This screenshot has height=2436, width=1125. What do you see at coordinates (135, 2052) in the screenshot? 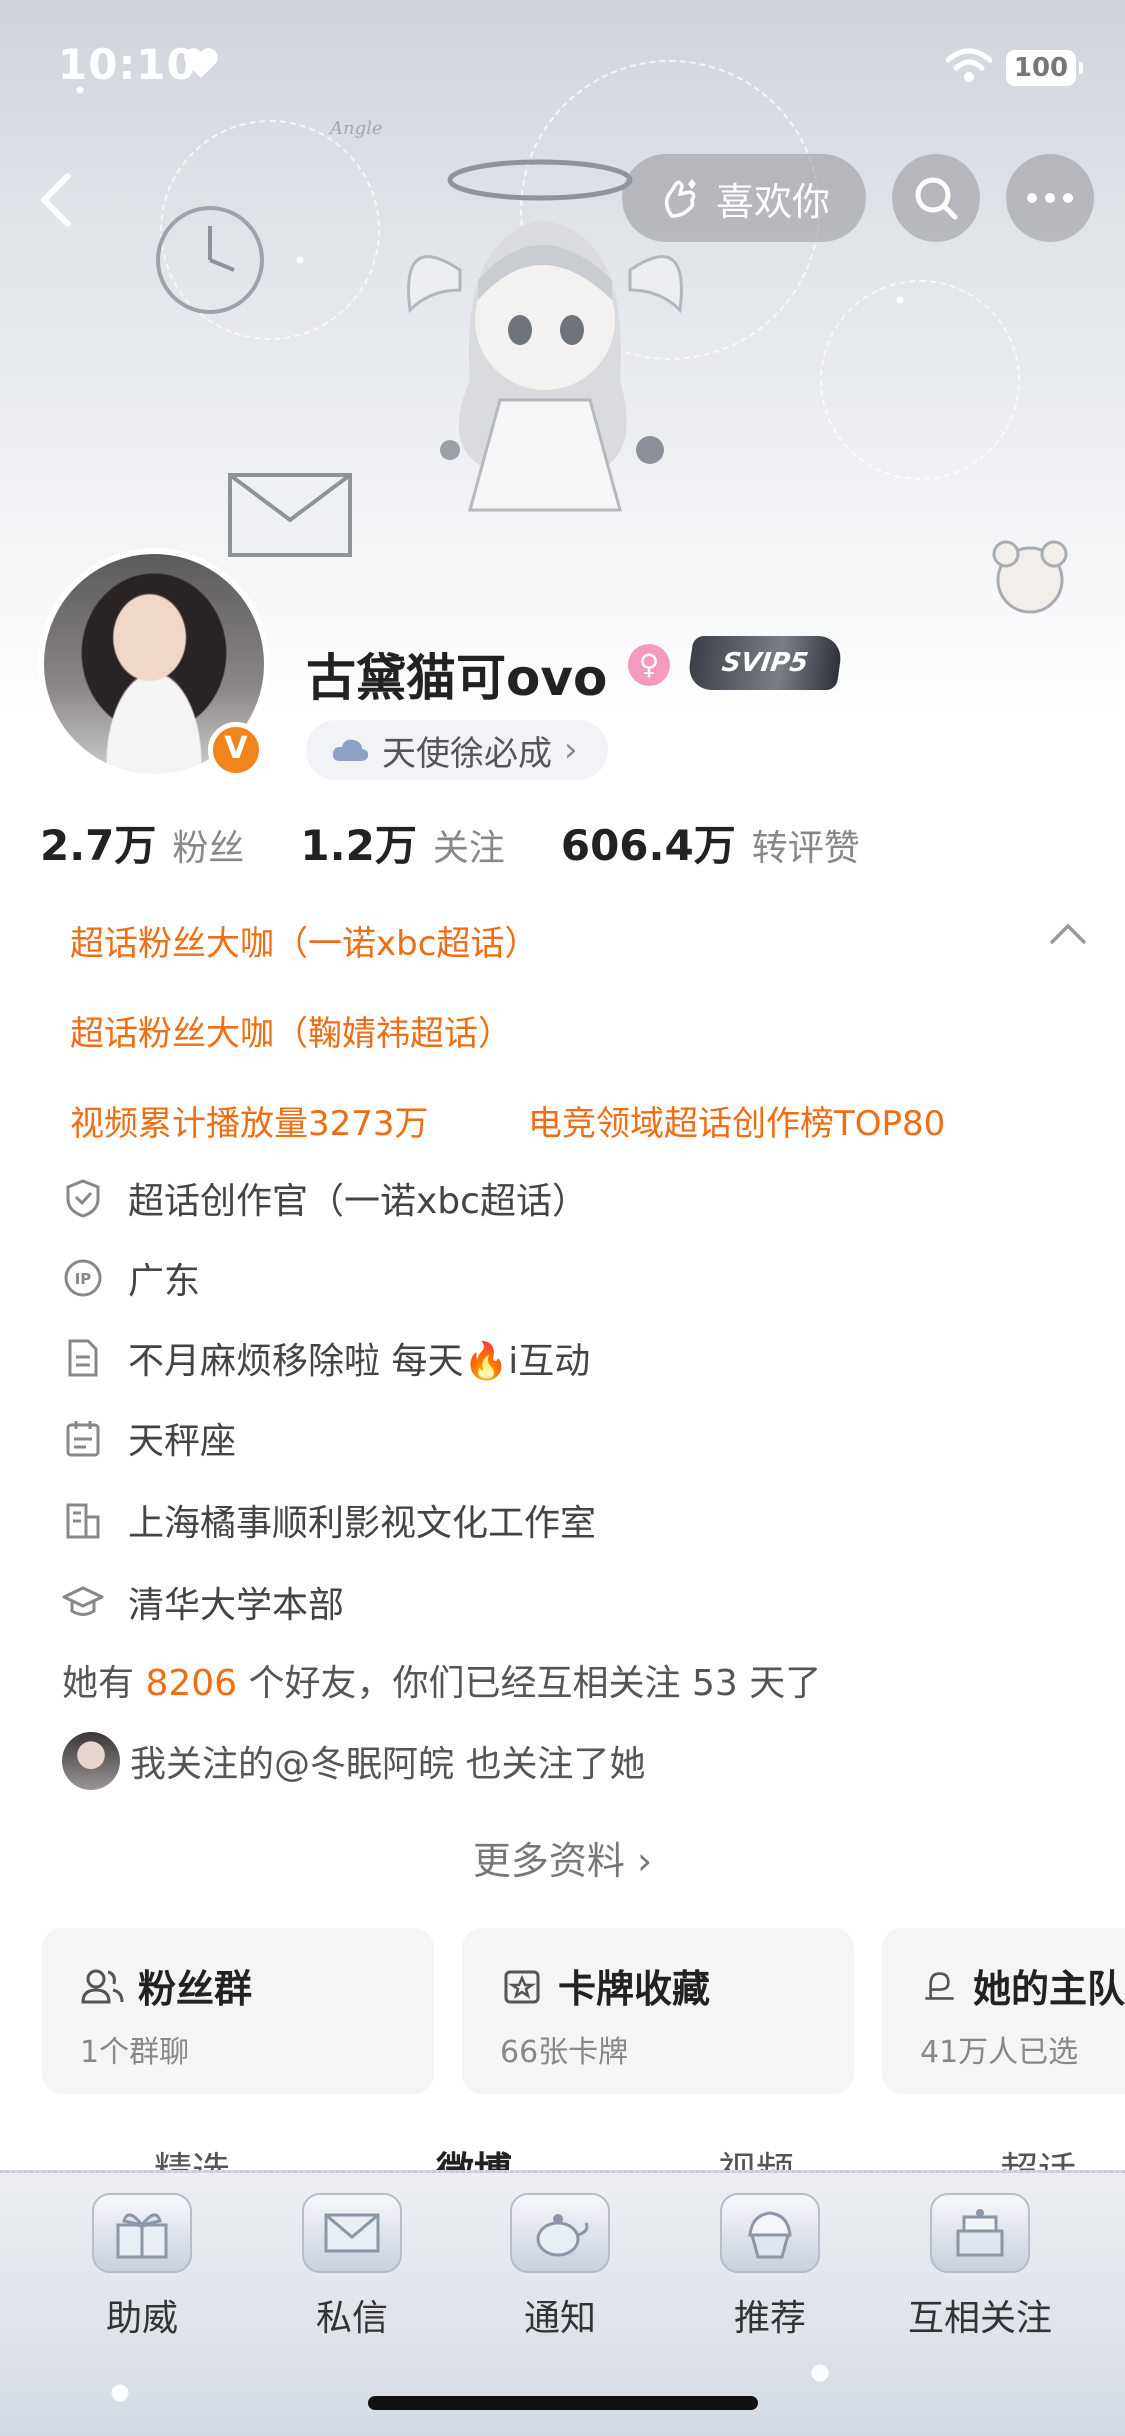
I see `card-subtitle: 1个群聊` at bounding box center [135, 2052].